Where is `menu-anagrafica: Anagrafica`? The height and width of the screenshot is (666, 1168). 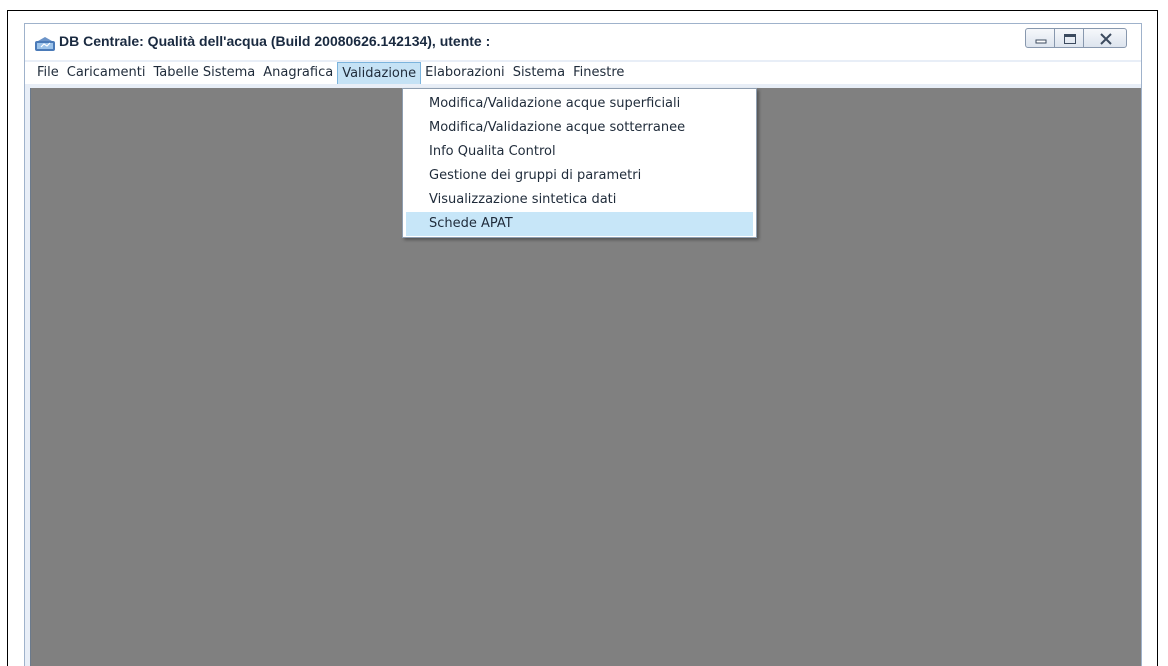 menu-anagrafica: Anagrafica is located at coordinates (298, 73).